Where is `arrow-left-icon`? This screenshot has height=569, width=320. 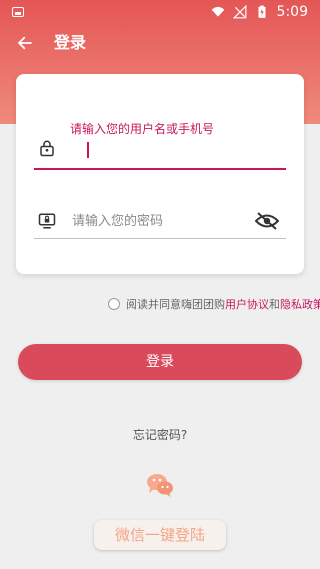 arrow-left-icon is located at coordinates (25, 43).